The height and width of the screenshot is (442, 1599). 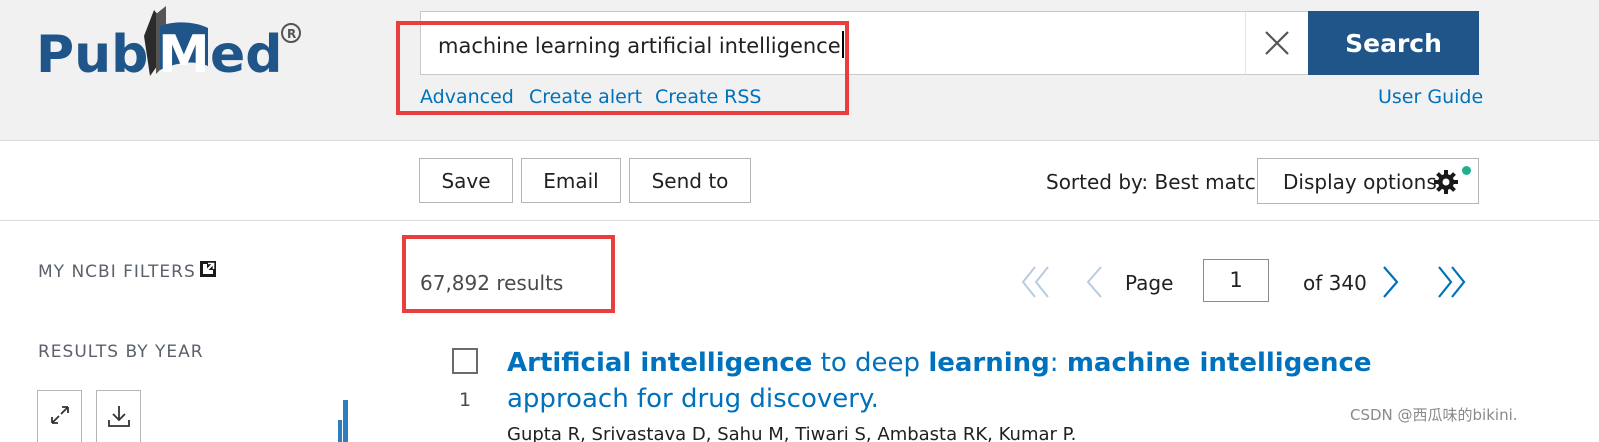 I want to click on pubmed-logo: Pub M ed R, so click(x=171, y=52).